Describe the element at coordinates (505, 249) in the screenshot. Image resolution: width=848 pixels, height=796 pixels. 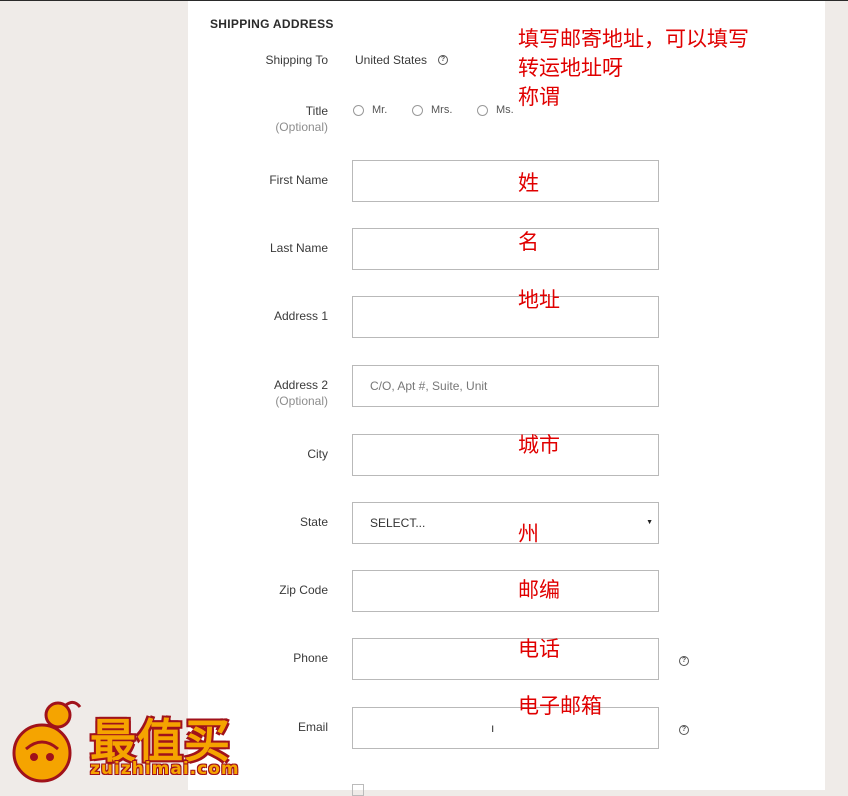
I see `last-name-input` at that location.